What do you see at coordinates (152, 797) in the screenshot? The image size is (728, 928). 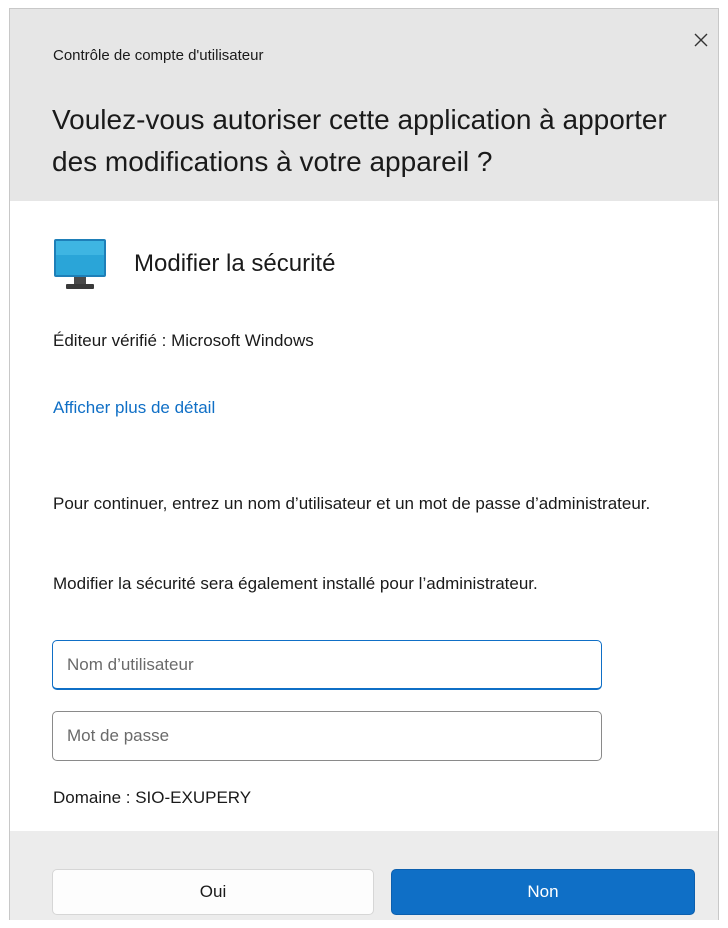 I see `domain-label: Domaine : SIO-EXUPERY` at bounding box center [152, 797].